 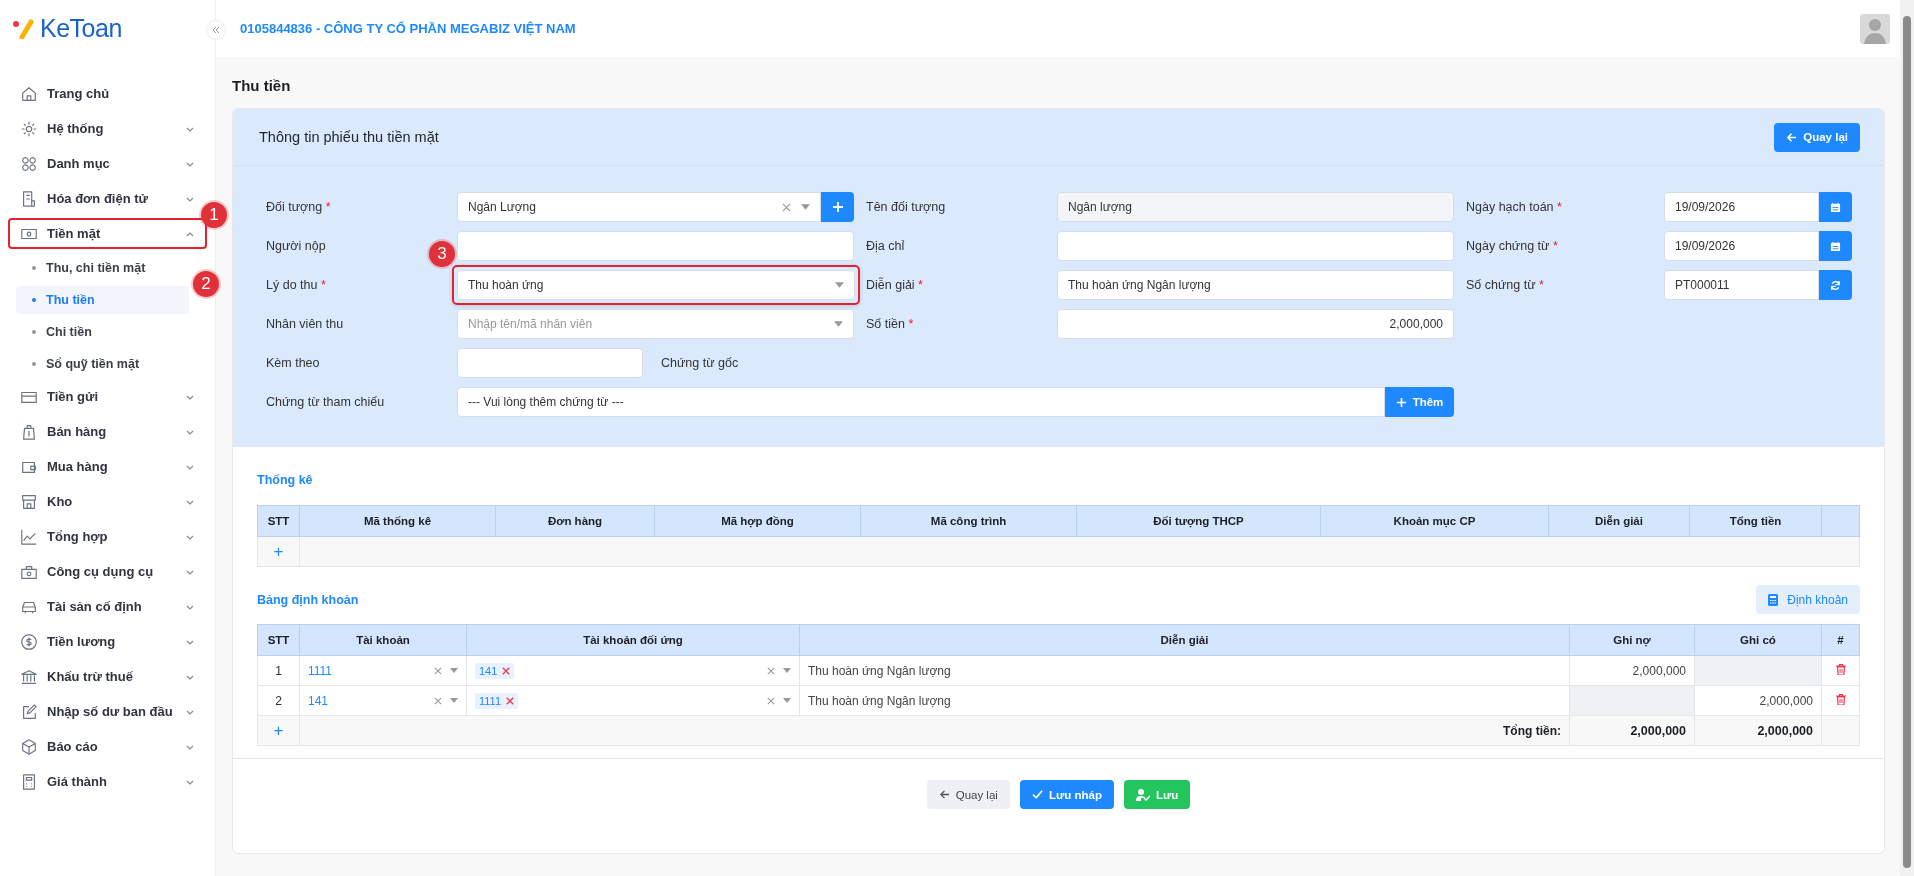 I want to click on column-header: Mã hợp đồng, so click(x=757, y=521).